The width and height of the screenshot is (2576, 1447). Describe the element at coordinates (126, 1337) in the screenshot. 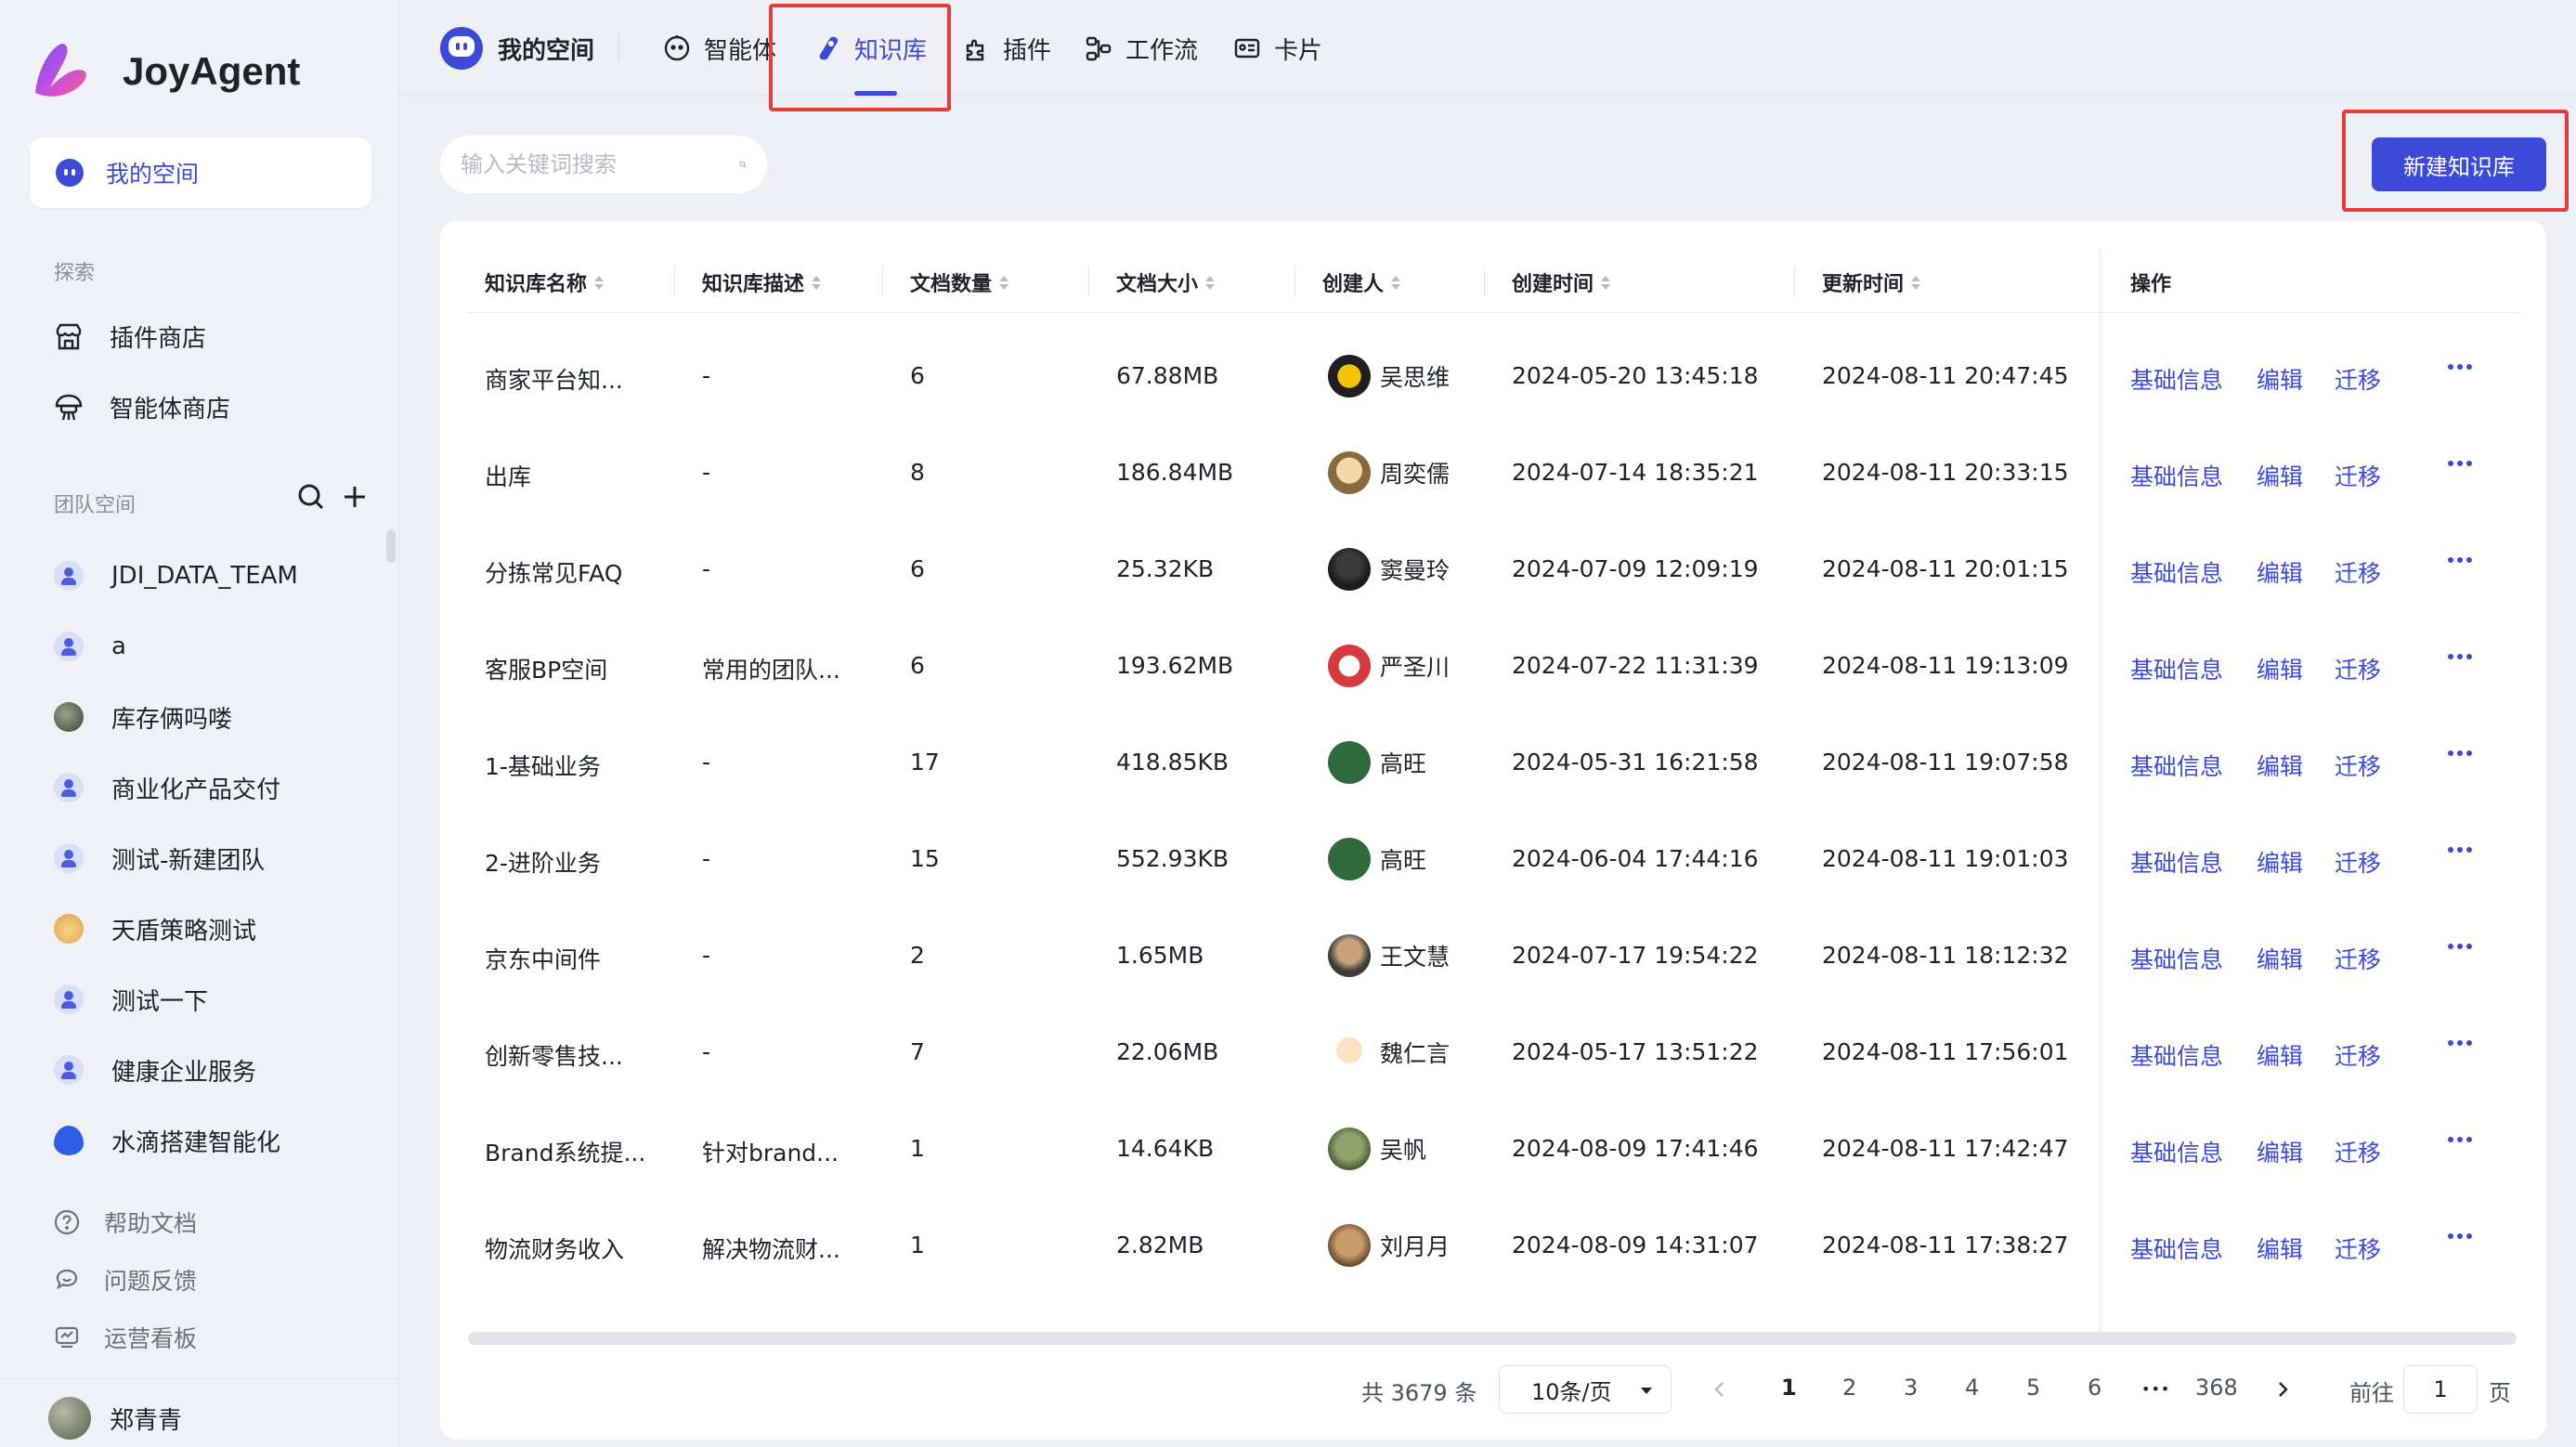

I see `sidebar-item-ops-dashboard: 运营看板` at that location.